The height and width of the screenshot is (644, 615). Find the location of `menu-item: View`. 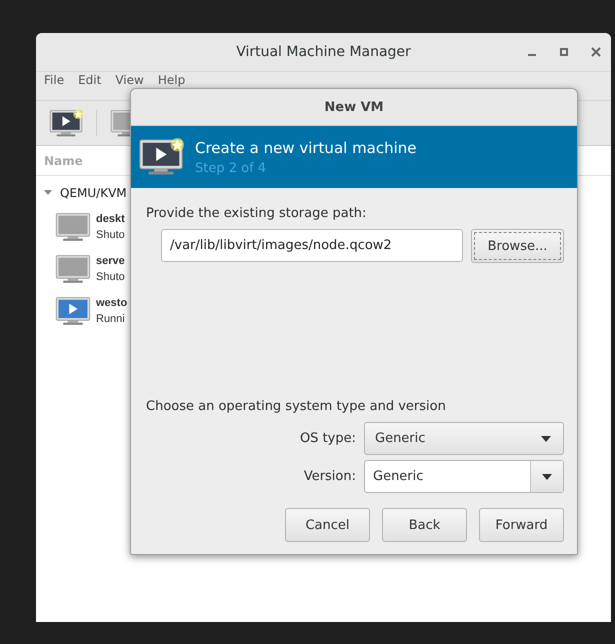

menu-item: View is located at coordinates (129, 80).